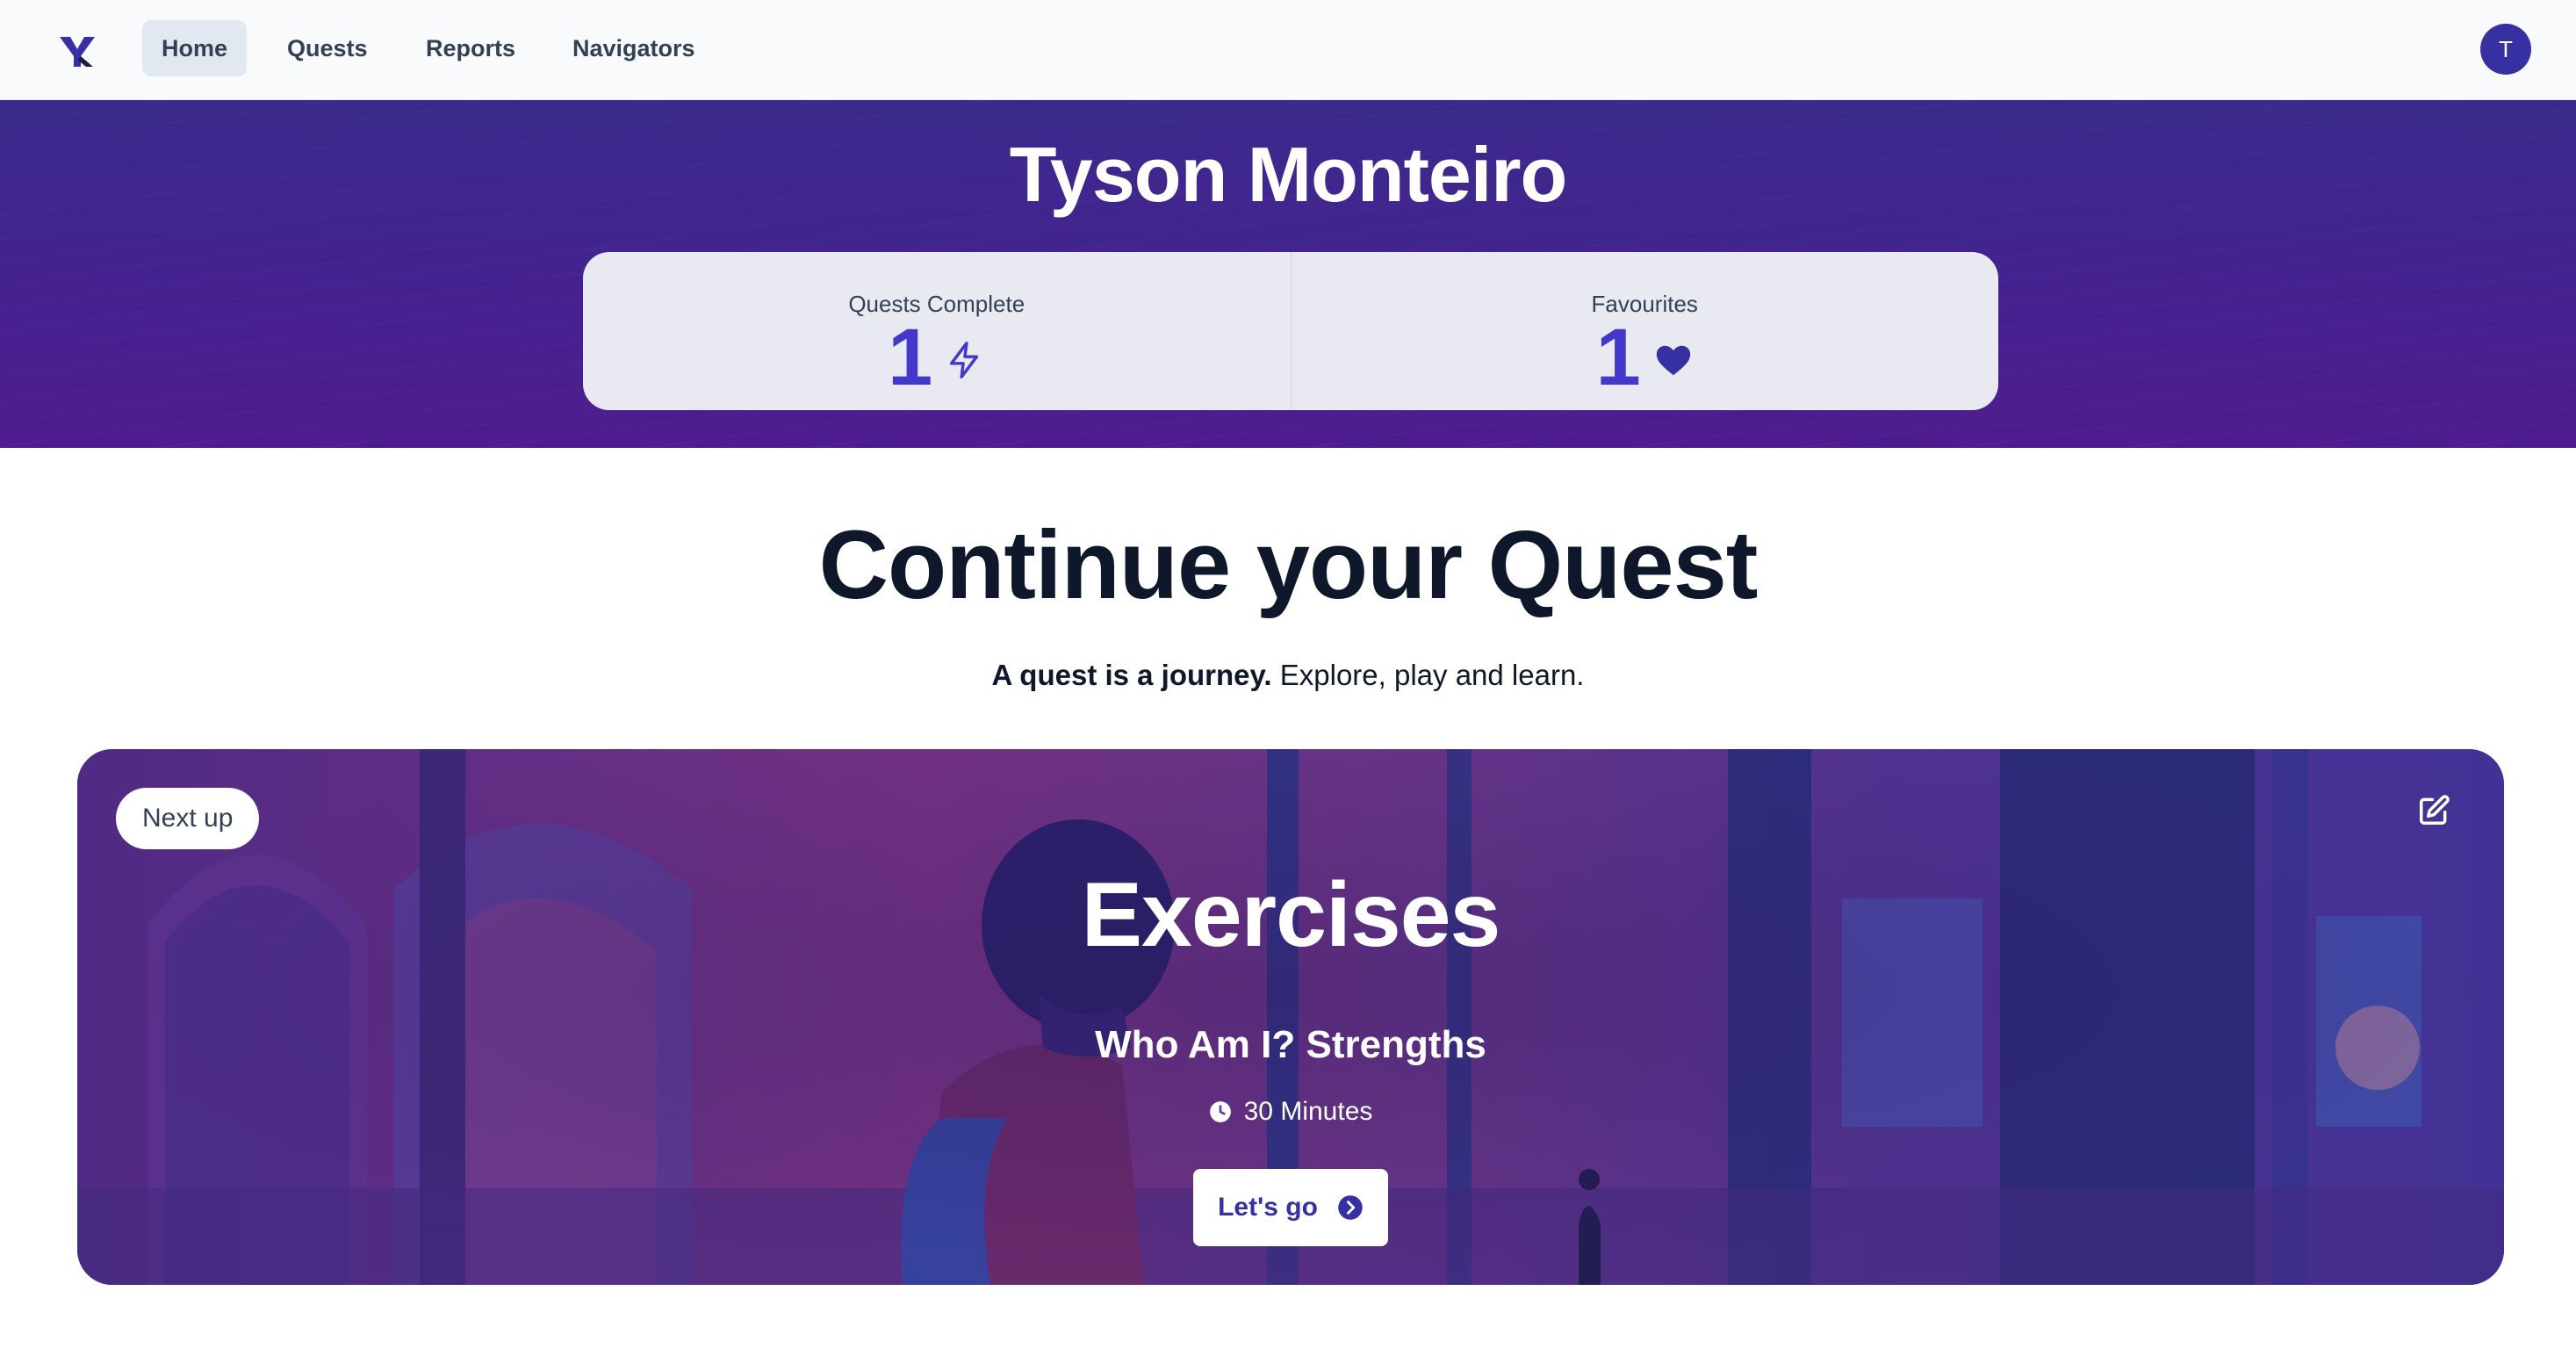  What do you see at coordinates (1673, 361) in the screenshot?
I see `heart-icon` at bounding box center [1673, 361].